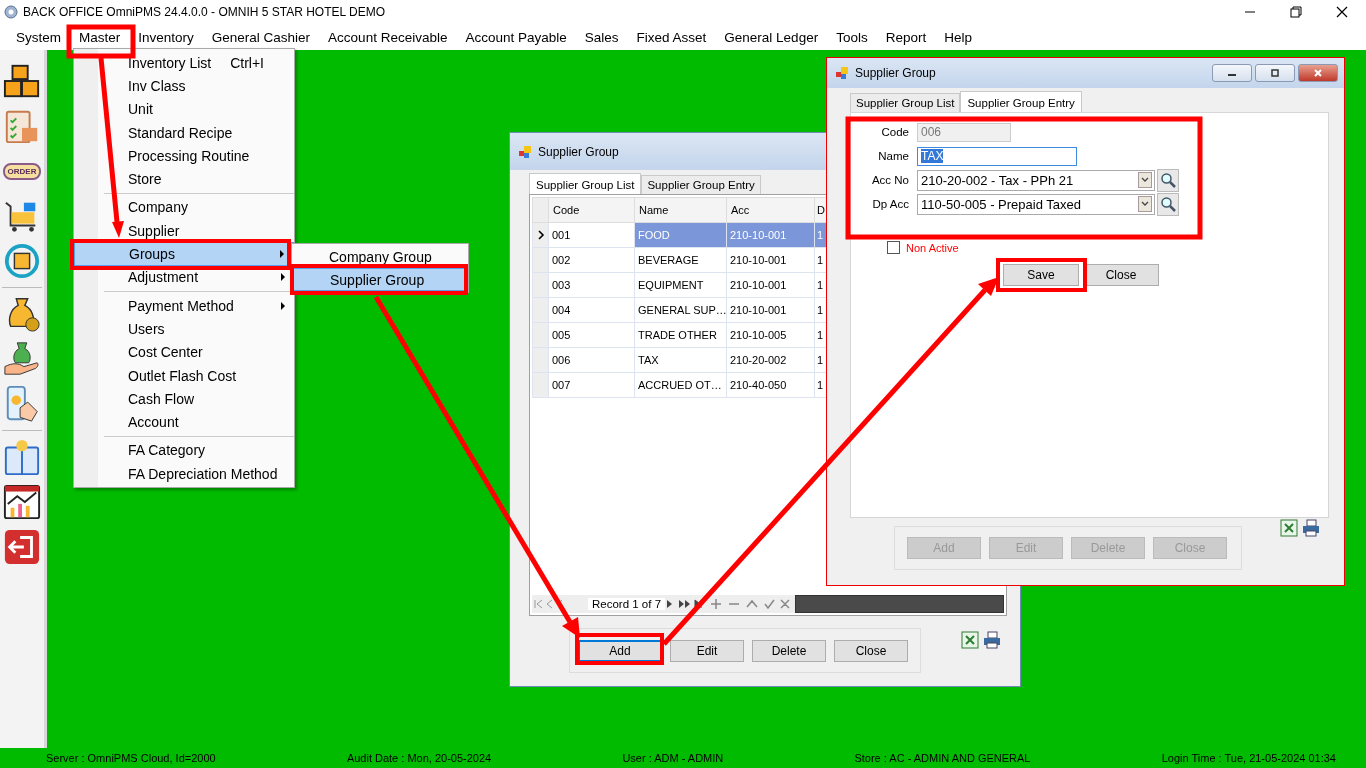 This screenshot has height=768, width=1366. I want to click on menu-item: Cash Flow, so click(184, 399).